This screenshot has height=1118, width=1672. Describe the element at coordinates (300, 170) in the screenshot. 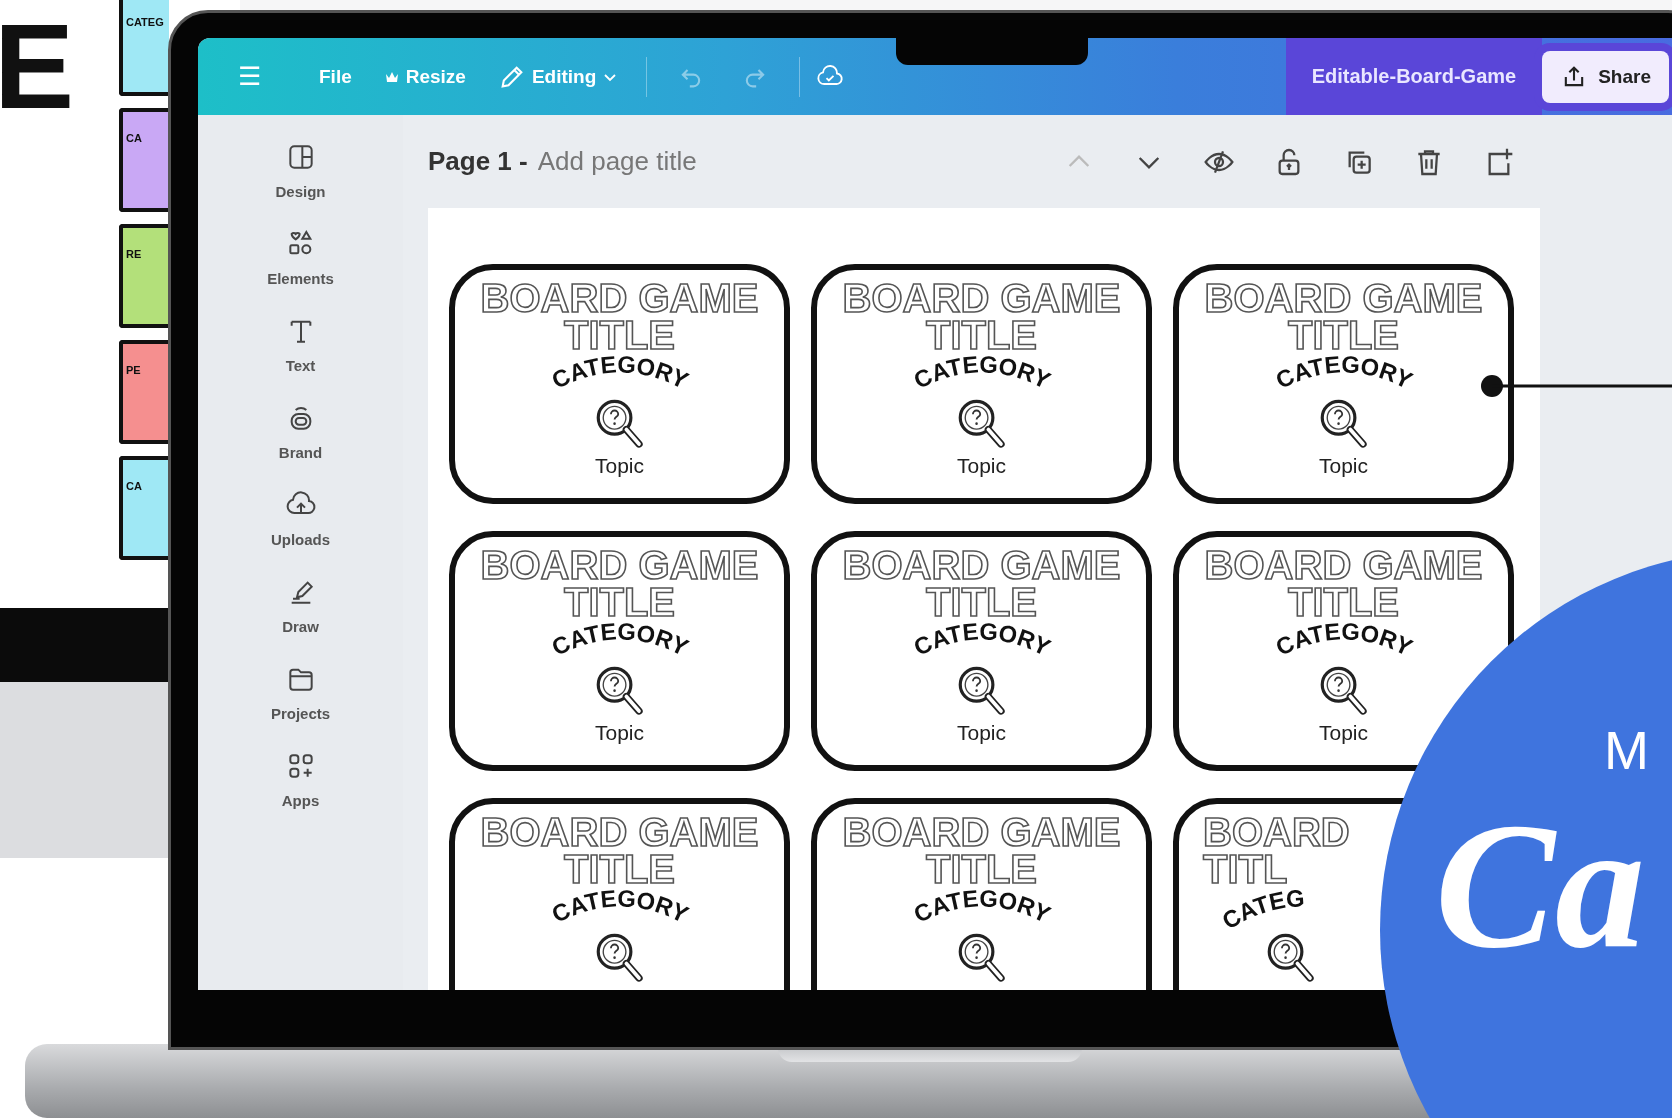

I see `sidebar-item: Design` at that location.